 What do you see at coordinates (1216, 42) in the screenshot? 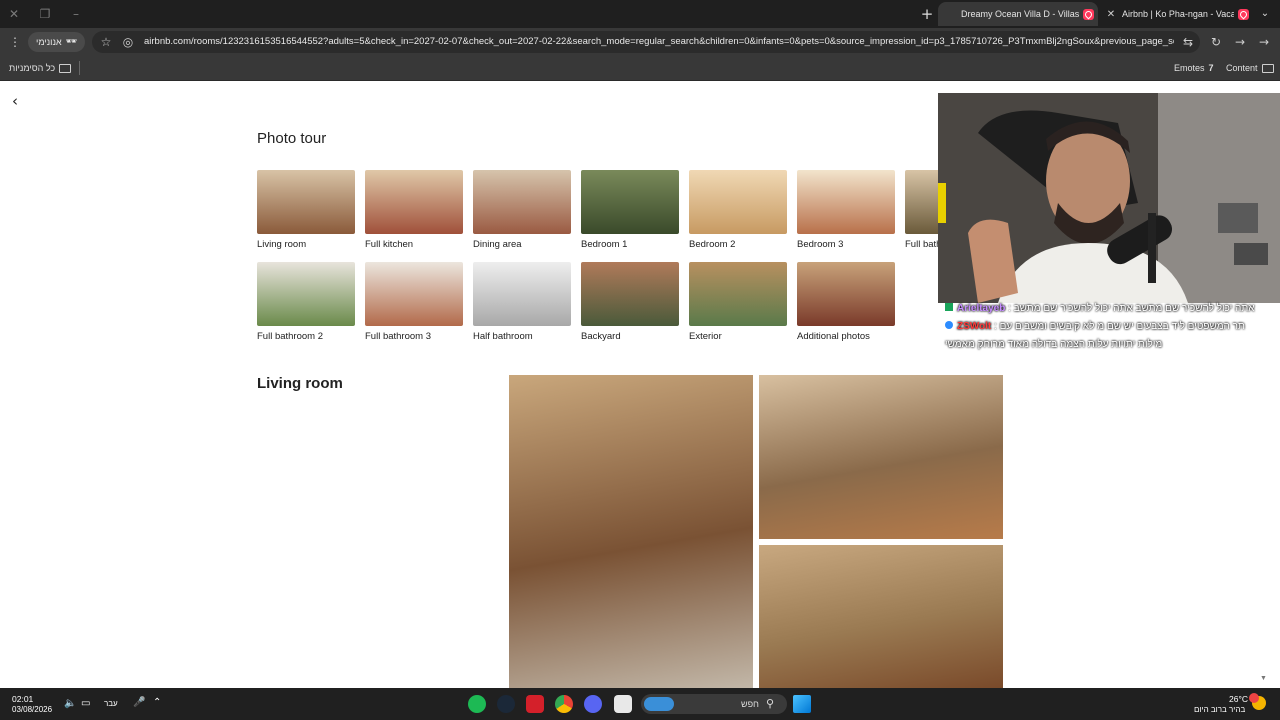
I see `reload-icon: ↻` at bounding box center [1216, 42].